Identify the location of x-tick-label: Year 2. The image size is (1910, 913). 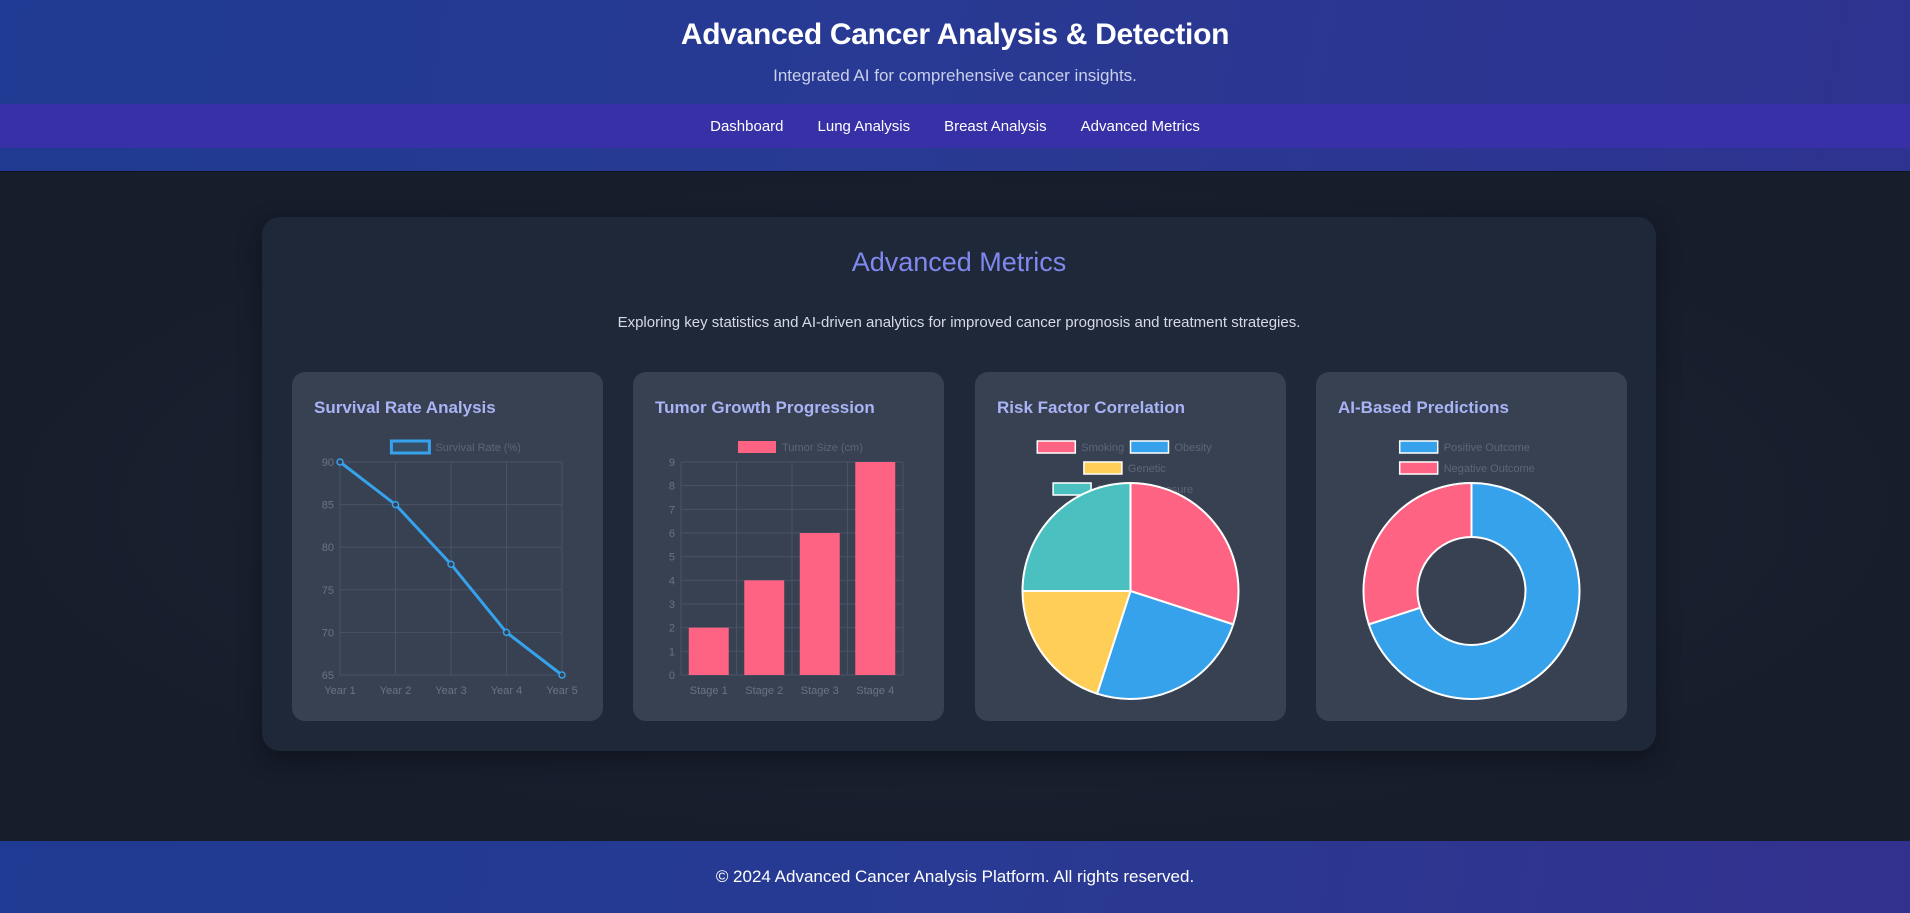
(395, 691).